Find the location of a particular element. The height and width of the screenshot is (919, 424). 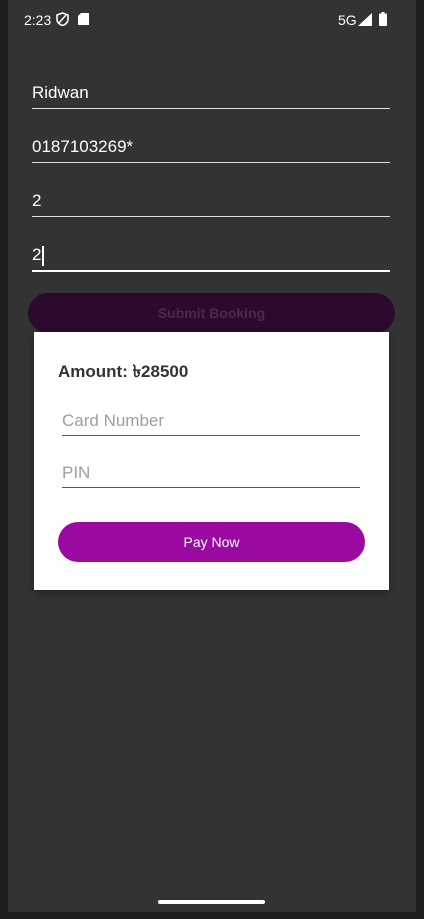

card-number-input is located at coordinates (211, 421).